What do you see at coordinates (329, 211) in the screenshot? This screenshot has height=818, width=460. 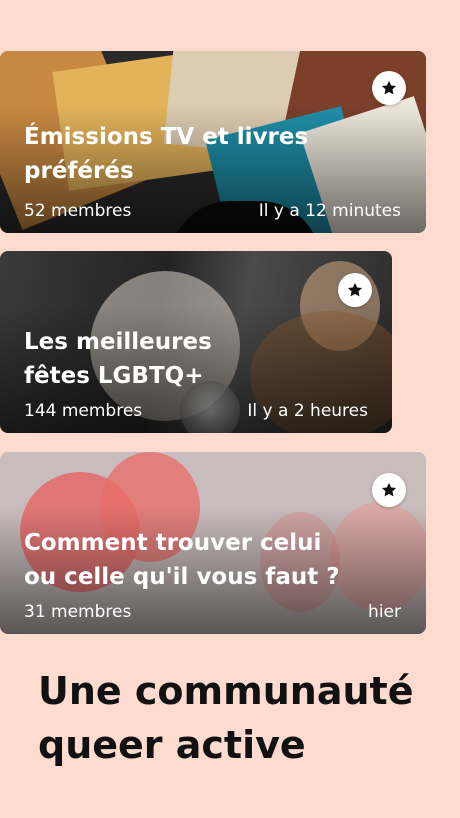 I see `last-activity: Il y a 12 minutes` at bounding box center [329, 211].